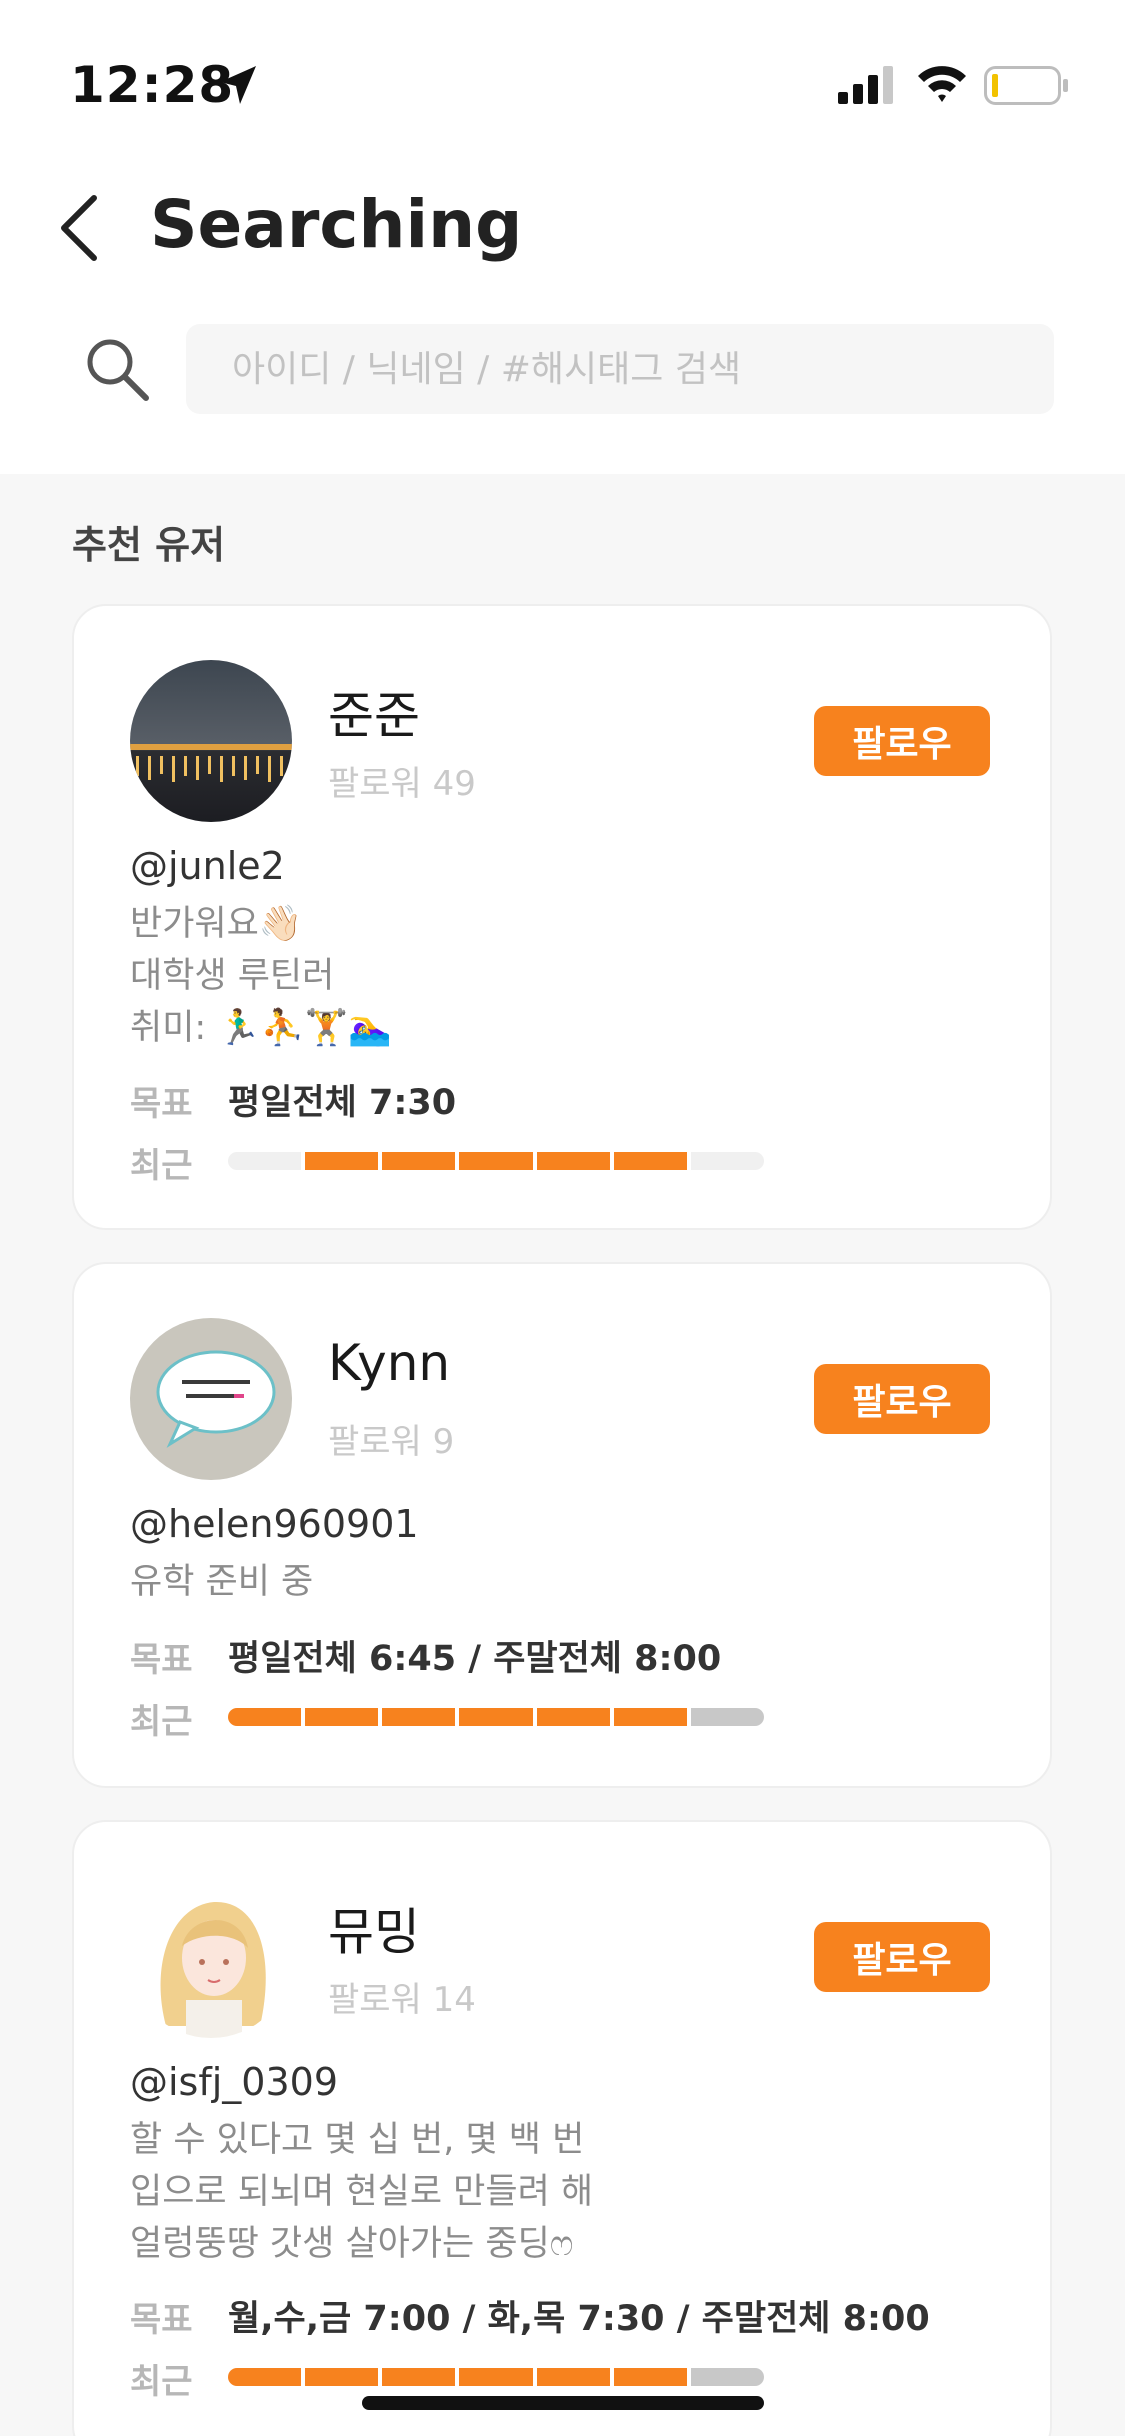  Describe the element at coordinates (374, 716) in the screenshot. I see `user-name: 준준` at that location.